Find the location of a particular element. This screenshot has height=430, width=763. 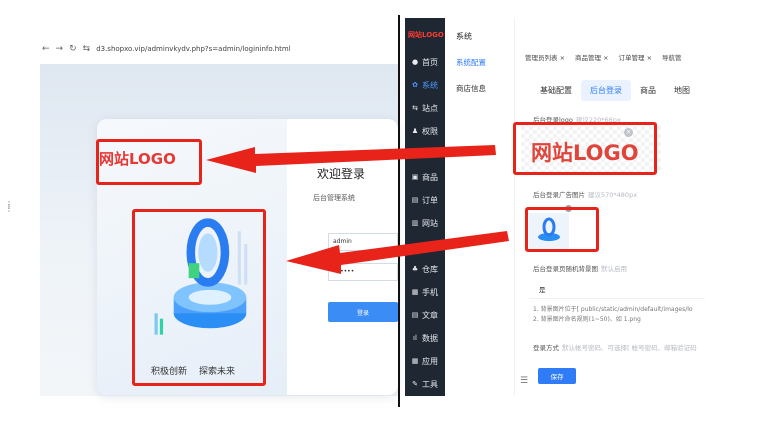

drag-handle-icon: ⋮ ⋮ is located at coordinates (9, 207).